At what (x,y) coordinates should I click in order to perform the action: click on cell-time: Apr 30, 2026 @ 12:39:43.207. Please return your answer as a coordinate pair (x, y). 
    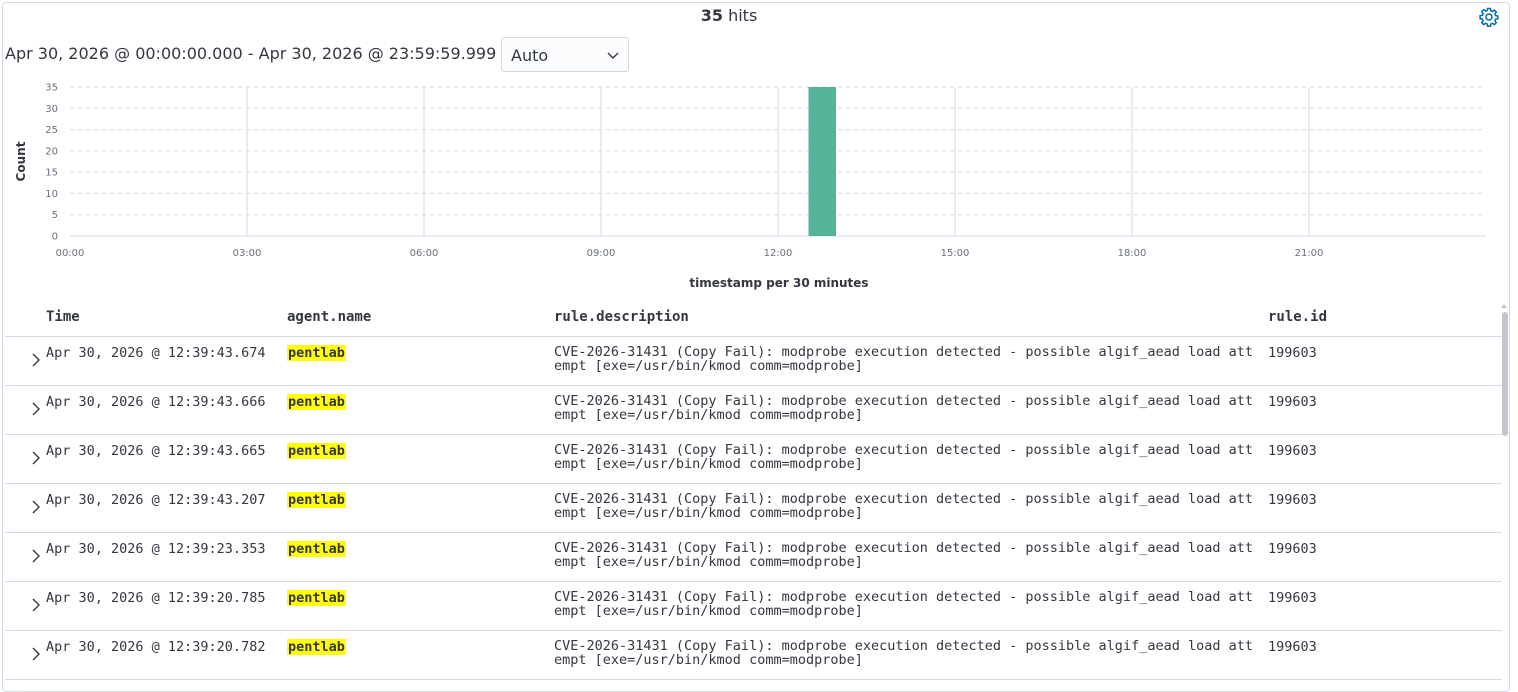
    Looking at the image, I should click on (156, 500).